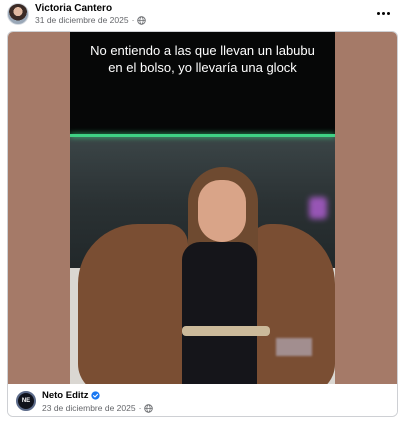 The height and width of the screenshot is (422, 400). I want to click on author-avatar, so click(18, 14).